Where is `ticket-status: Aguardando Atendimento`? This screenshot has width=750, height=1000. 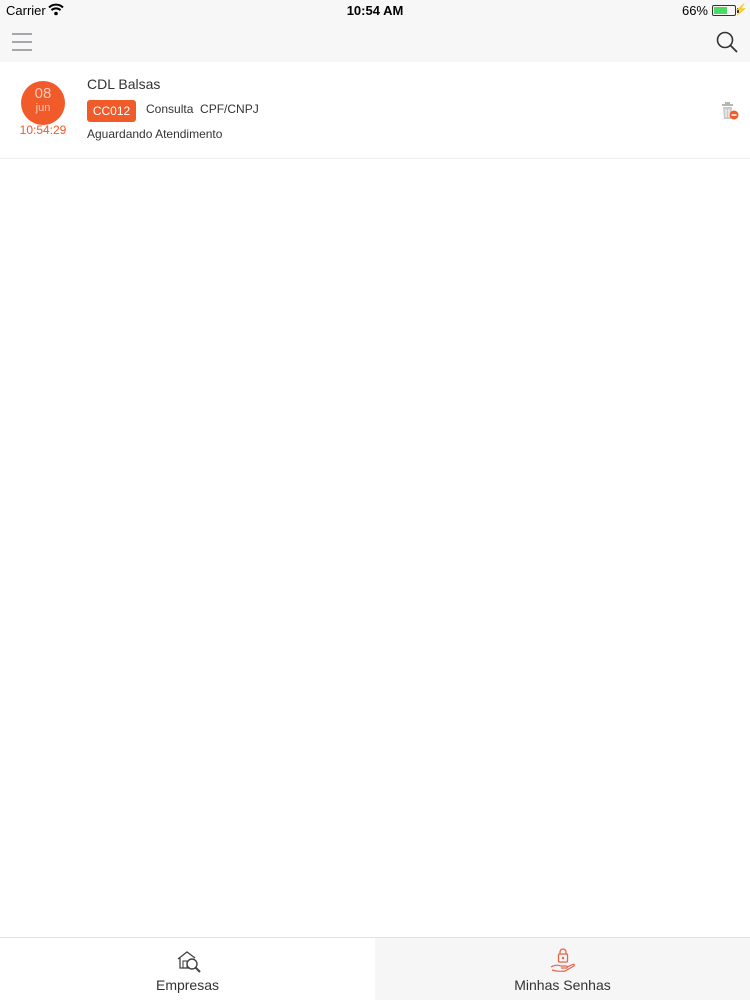 ticket-status: Aguardando Atendimento is located at coordinates (155, 134).